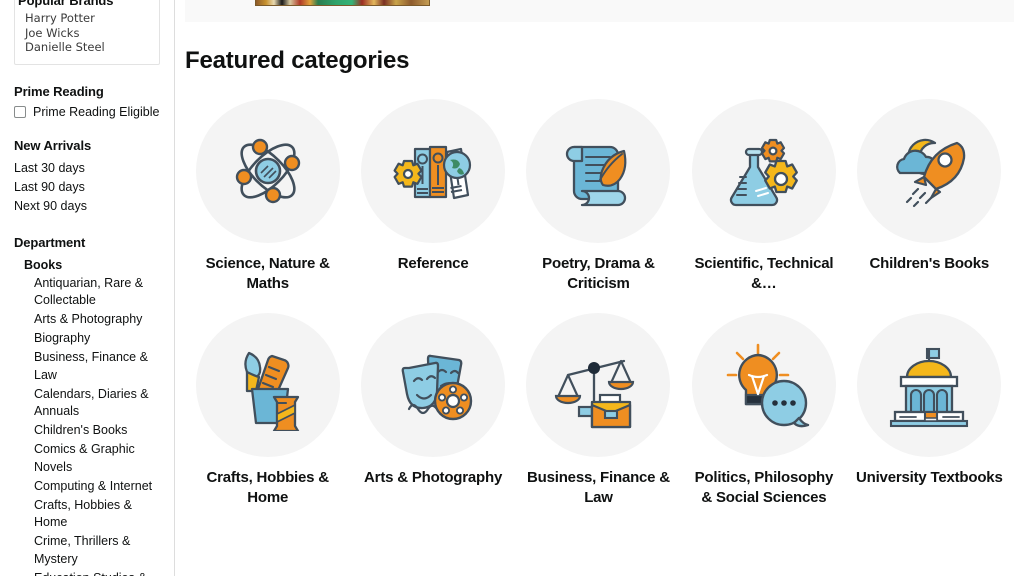 This screenshot has width=1024, height=576. I want to click on popular-brands-title: Popular Brands, so click(66, 4).